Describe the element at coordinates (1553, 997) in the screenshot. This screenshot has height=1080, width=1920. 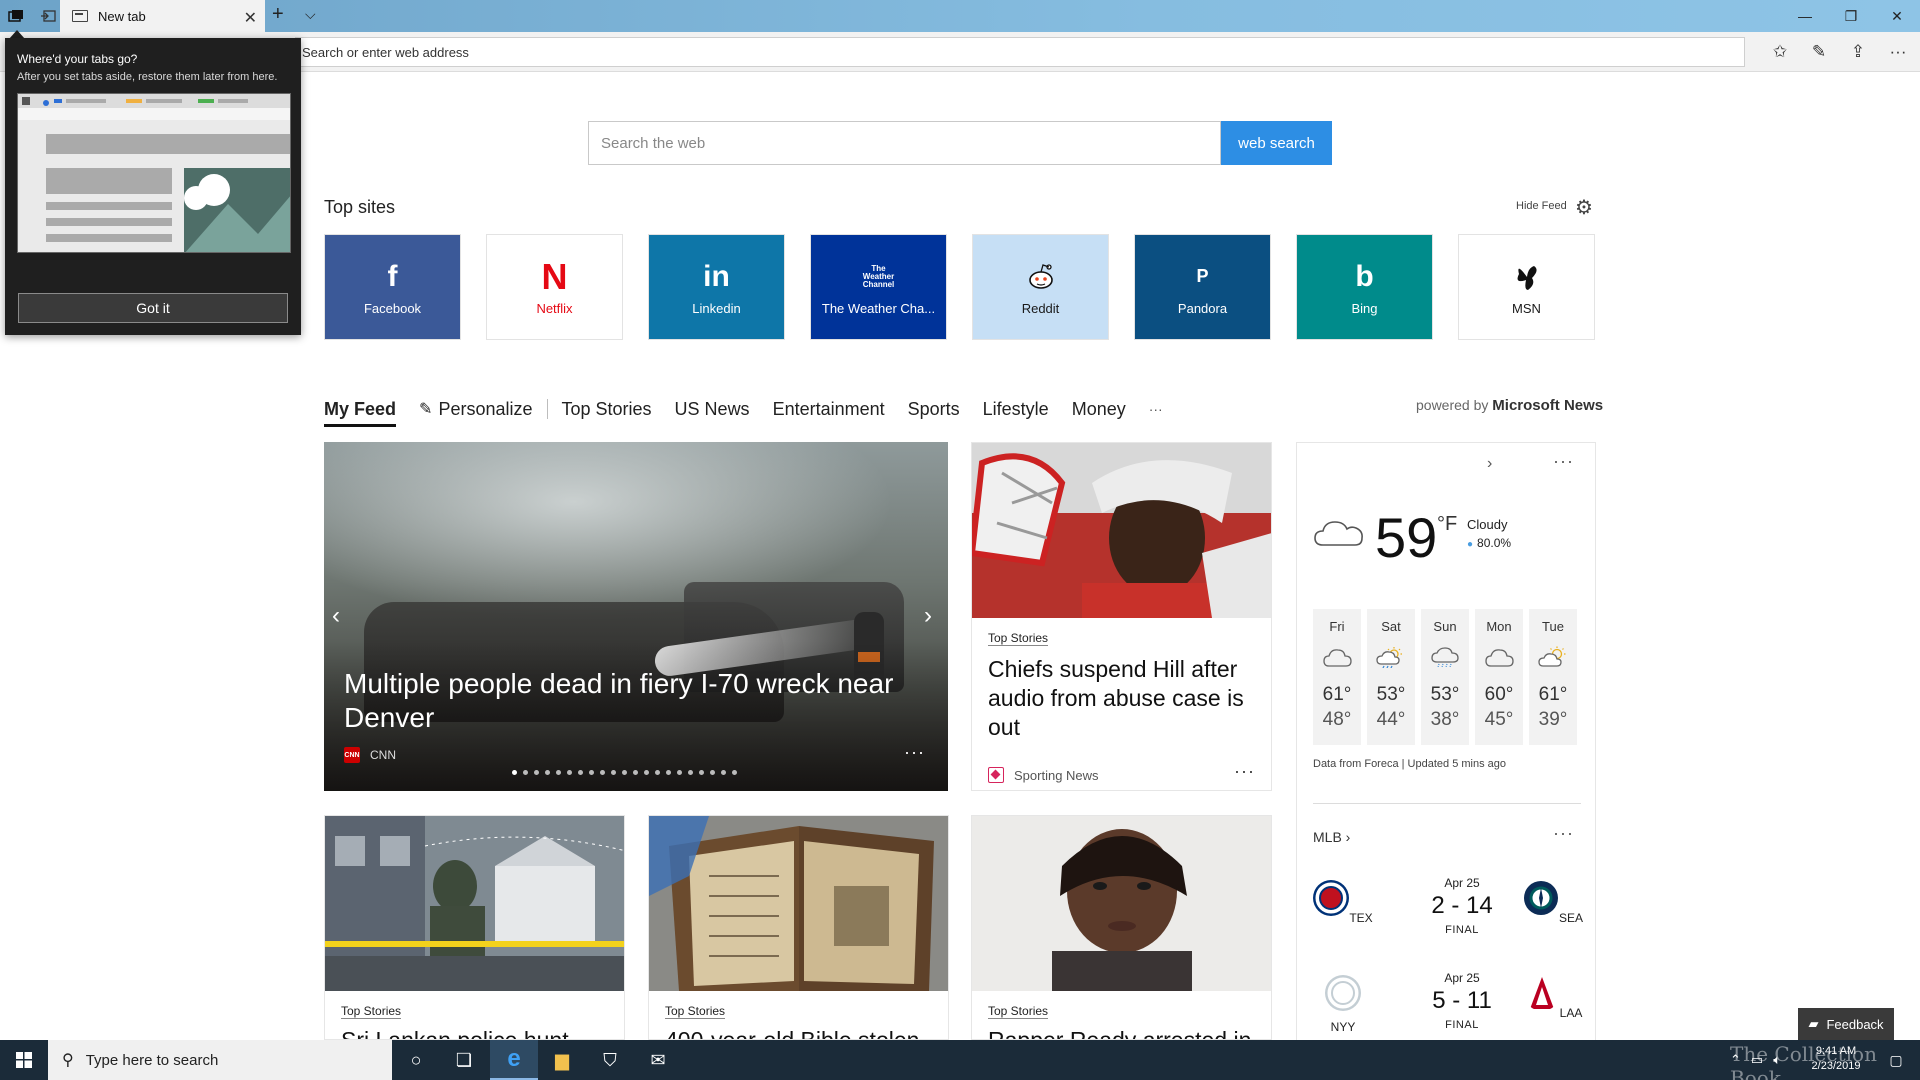
I see `away-team: LAA` at that location.